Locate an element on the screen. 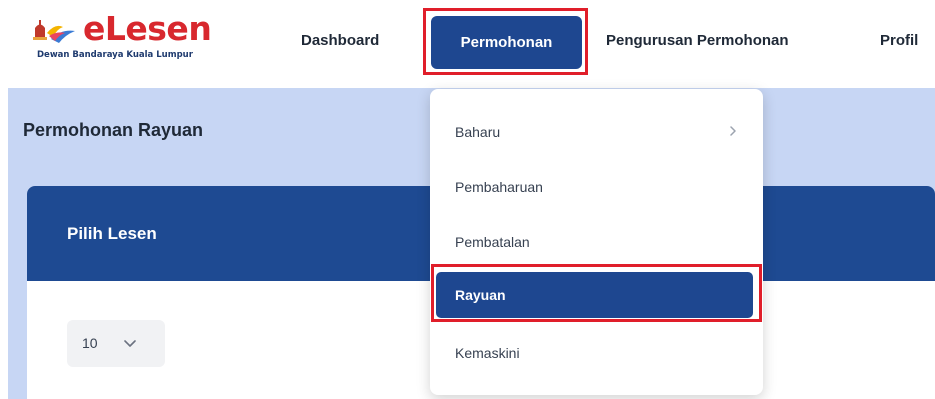 The image size is (935, 399). nav-profil: Profil is located at coordinates (899, 40).